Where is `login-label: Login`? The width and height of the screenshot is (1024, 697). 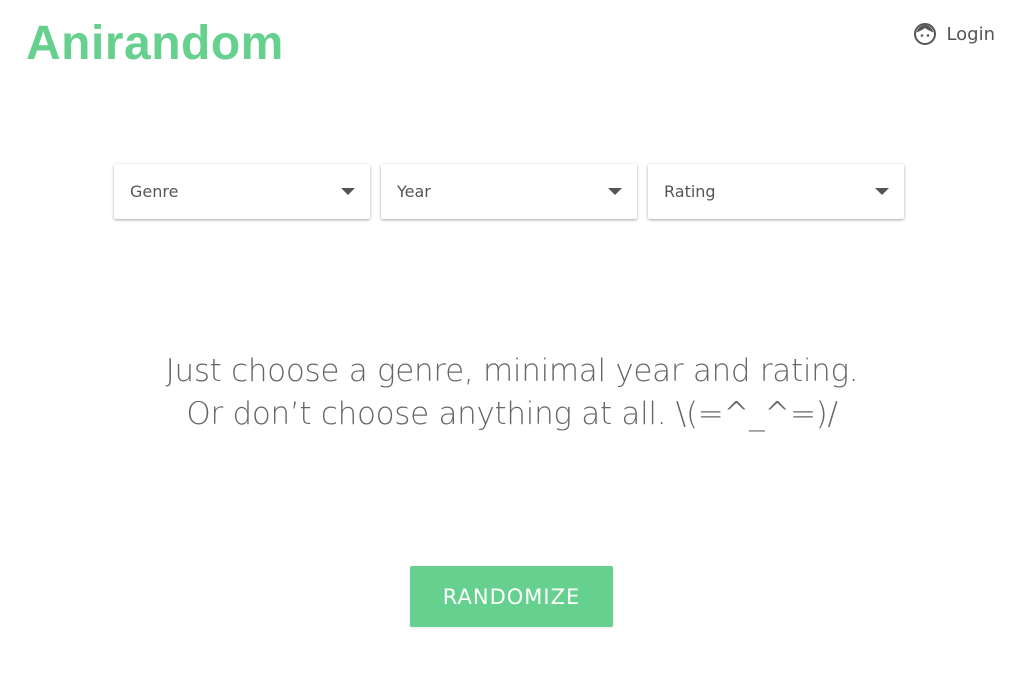
login-label: Login is located at coordinates (970, 34).